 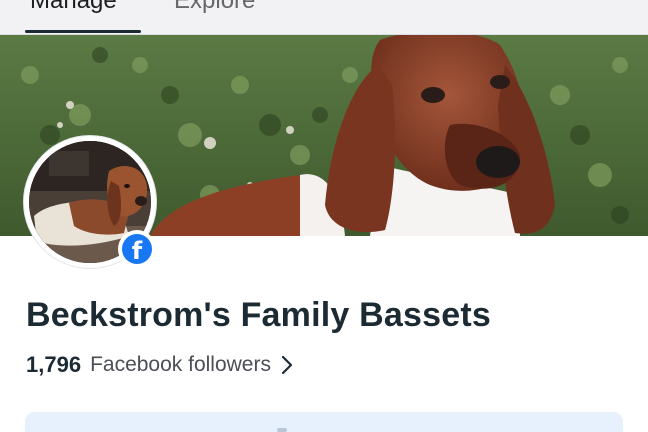 I want to click on followers-link: 1,796 Facebook followers, so click(x=160, y=365).